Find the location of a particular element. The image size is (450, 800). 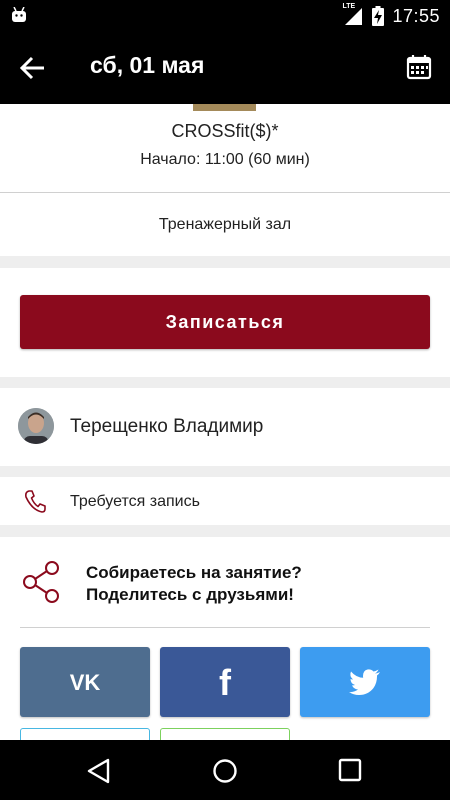

vk-icon: VK is located at coordinates (85, 682).